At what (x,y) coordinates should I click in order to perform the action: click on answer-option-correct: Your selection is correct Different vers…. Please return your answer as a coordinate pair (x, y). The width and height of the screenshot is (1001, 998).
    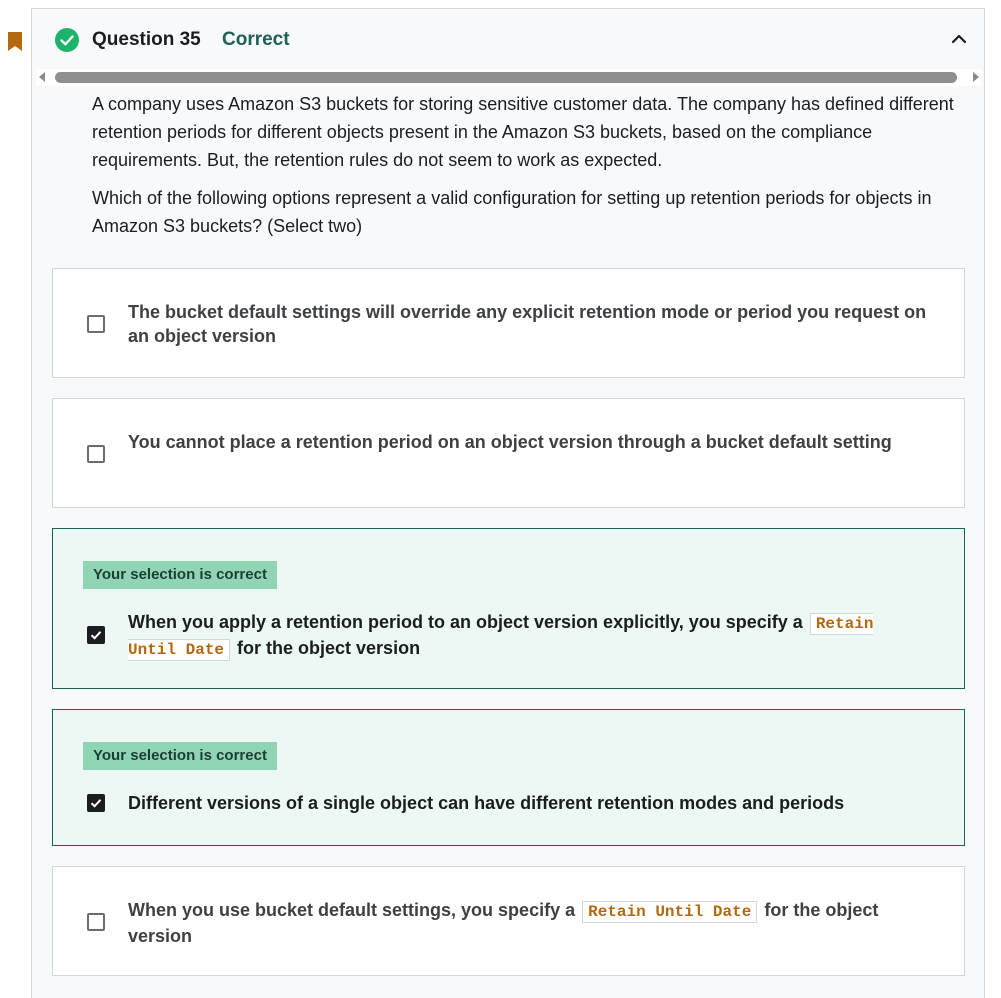
    Looking at the image, I should click on (508, 777).